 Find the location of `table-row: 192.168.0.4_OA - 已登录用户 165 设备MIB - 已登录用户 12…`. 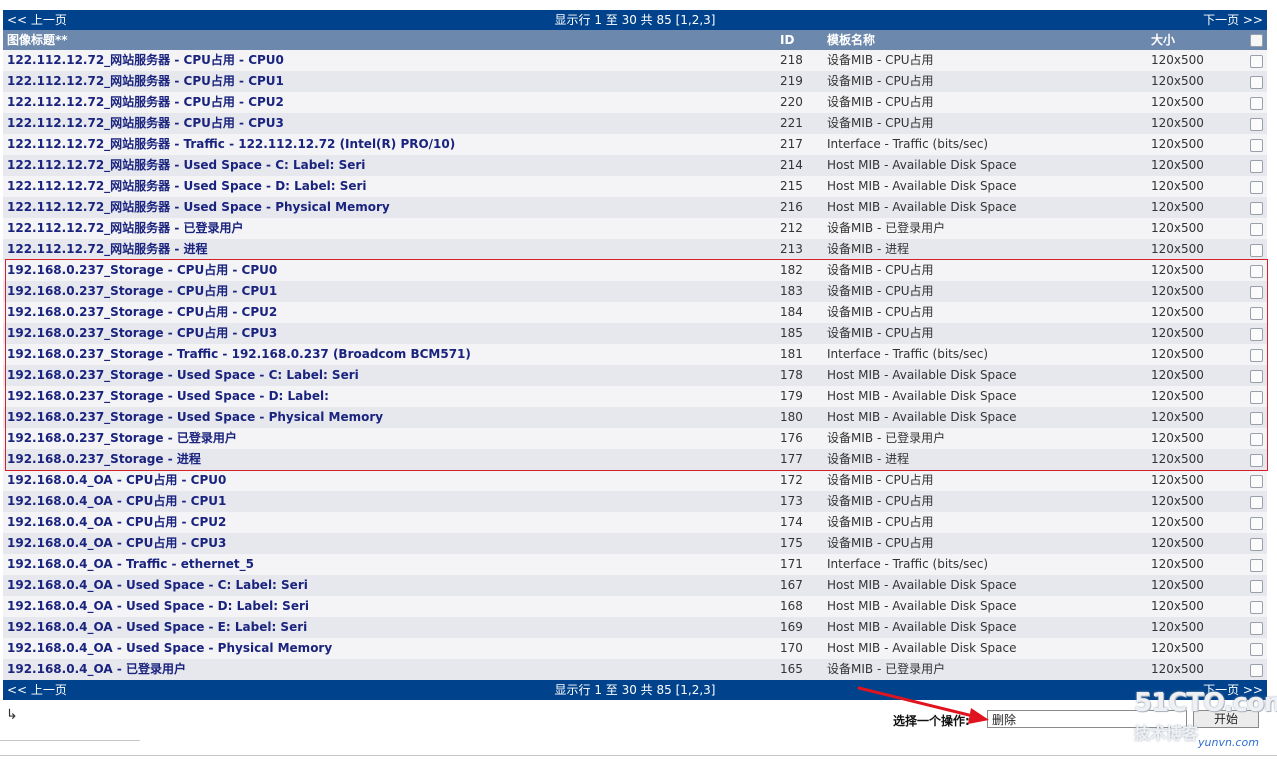

table-row: 192.168.0.4_OA - 已登录用户 165 设备MIB - 已登录用户 12… is located at coordinates (635, 669).